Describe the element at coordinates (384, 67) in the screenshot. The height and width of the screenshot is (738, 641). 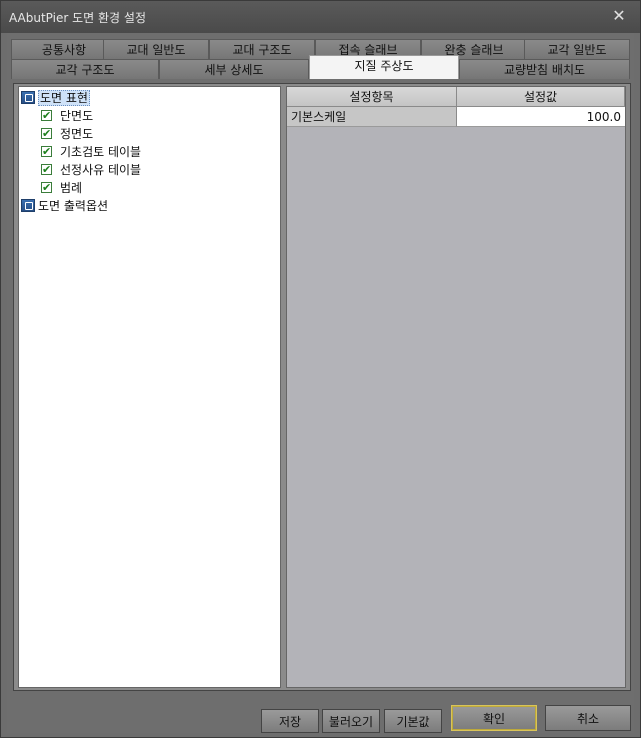
I see `tab-geologic-column: 지질 주상도` at that location.